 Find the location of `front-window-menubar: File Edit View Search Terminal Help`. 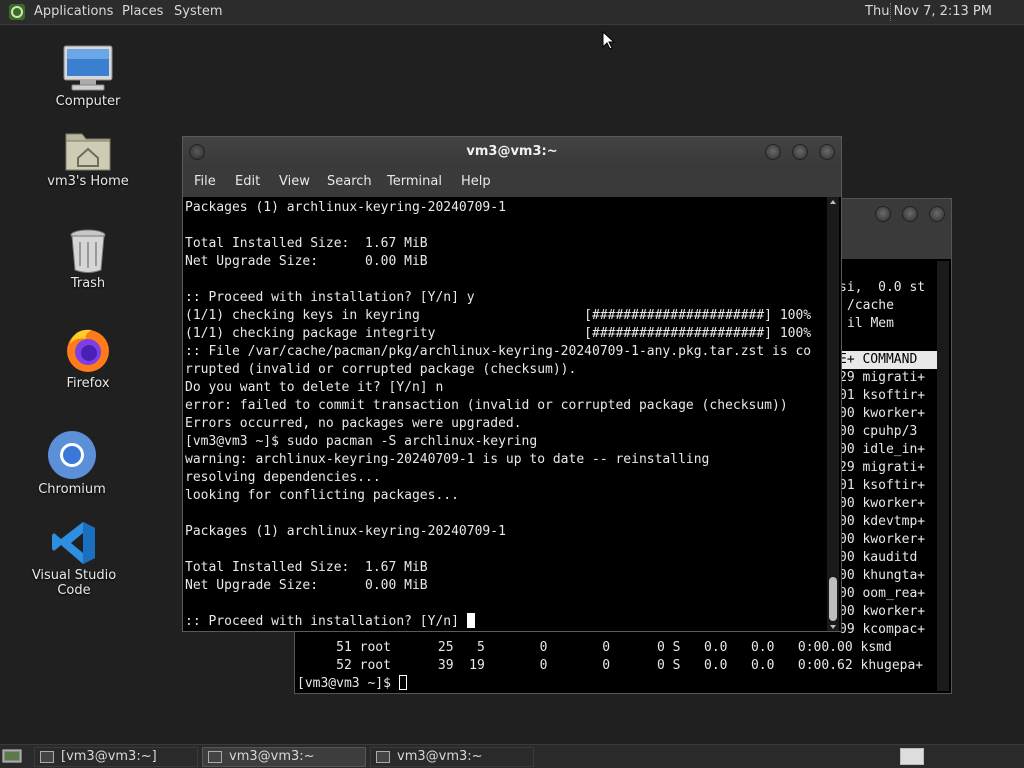

front-window-menubar: File Edit View Search Terminal Help is located at coordinates (512, 182).